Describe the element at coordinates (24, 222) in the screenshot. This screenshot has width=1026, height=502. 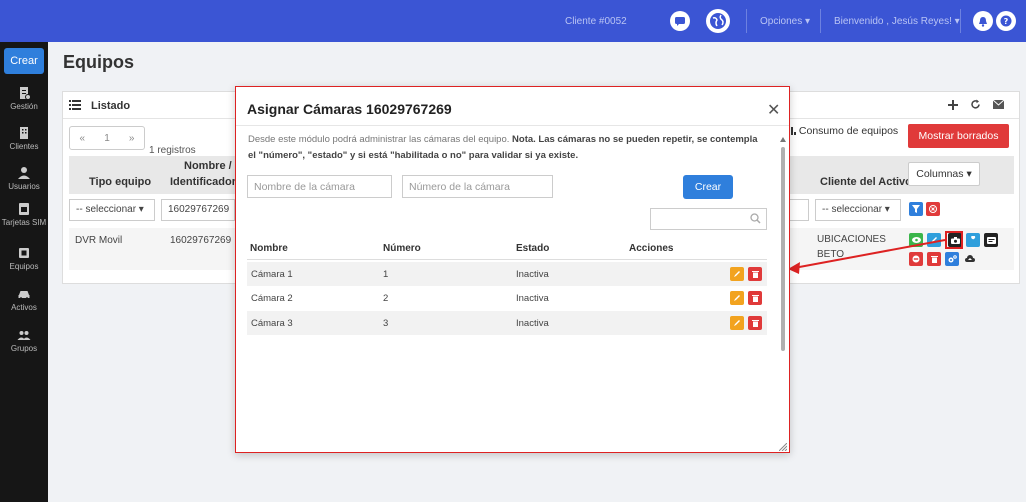
I see `sidebar-item-label: Tarjetas SIM` at that location.